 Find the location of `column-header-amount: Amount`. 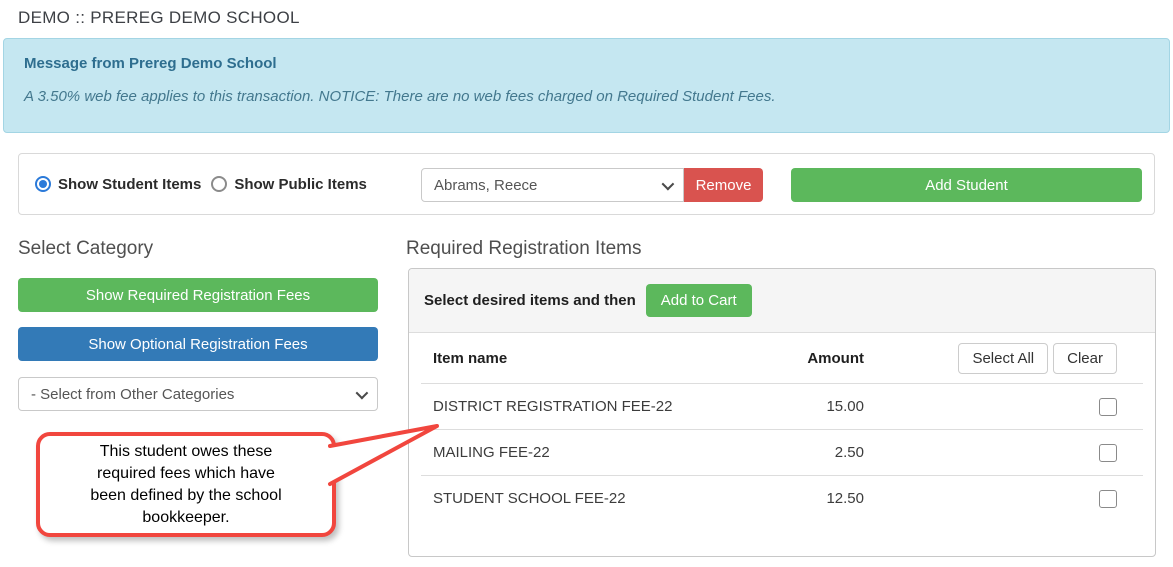

column-header-amount: Amount is located at coordinates (835, 358).